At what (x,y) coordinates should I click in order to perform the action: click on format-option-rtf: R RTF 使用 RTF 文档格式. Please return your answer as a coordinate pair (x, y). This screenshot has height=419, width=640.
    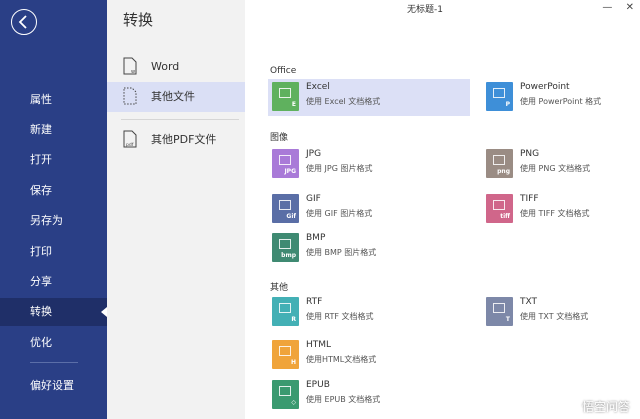
    Looking at the image, I should click on (369, 312).